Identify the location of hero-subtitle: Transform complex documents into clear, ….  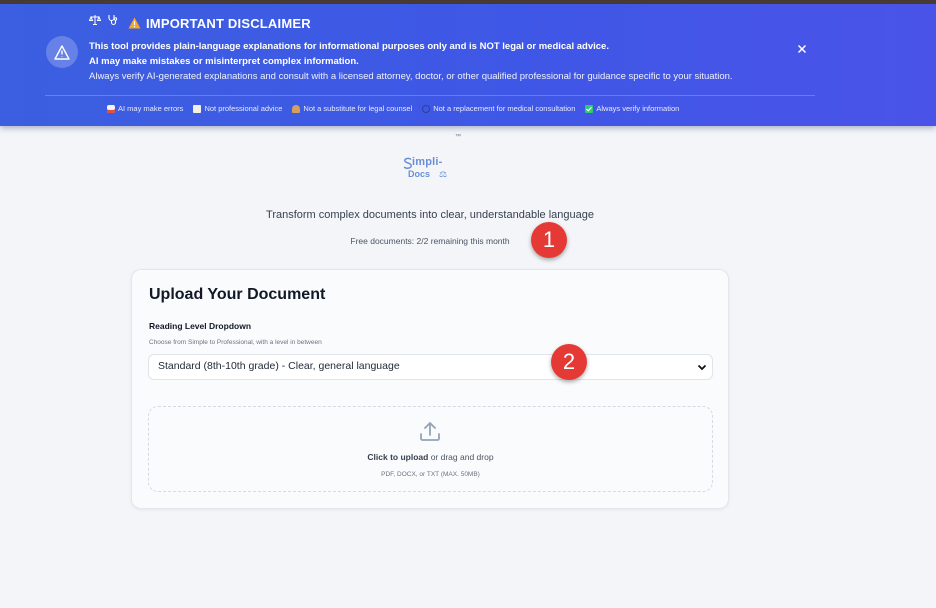
(430, 215).